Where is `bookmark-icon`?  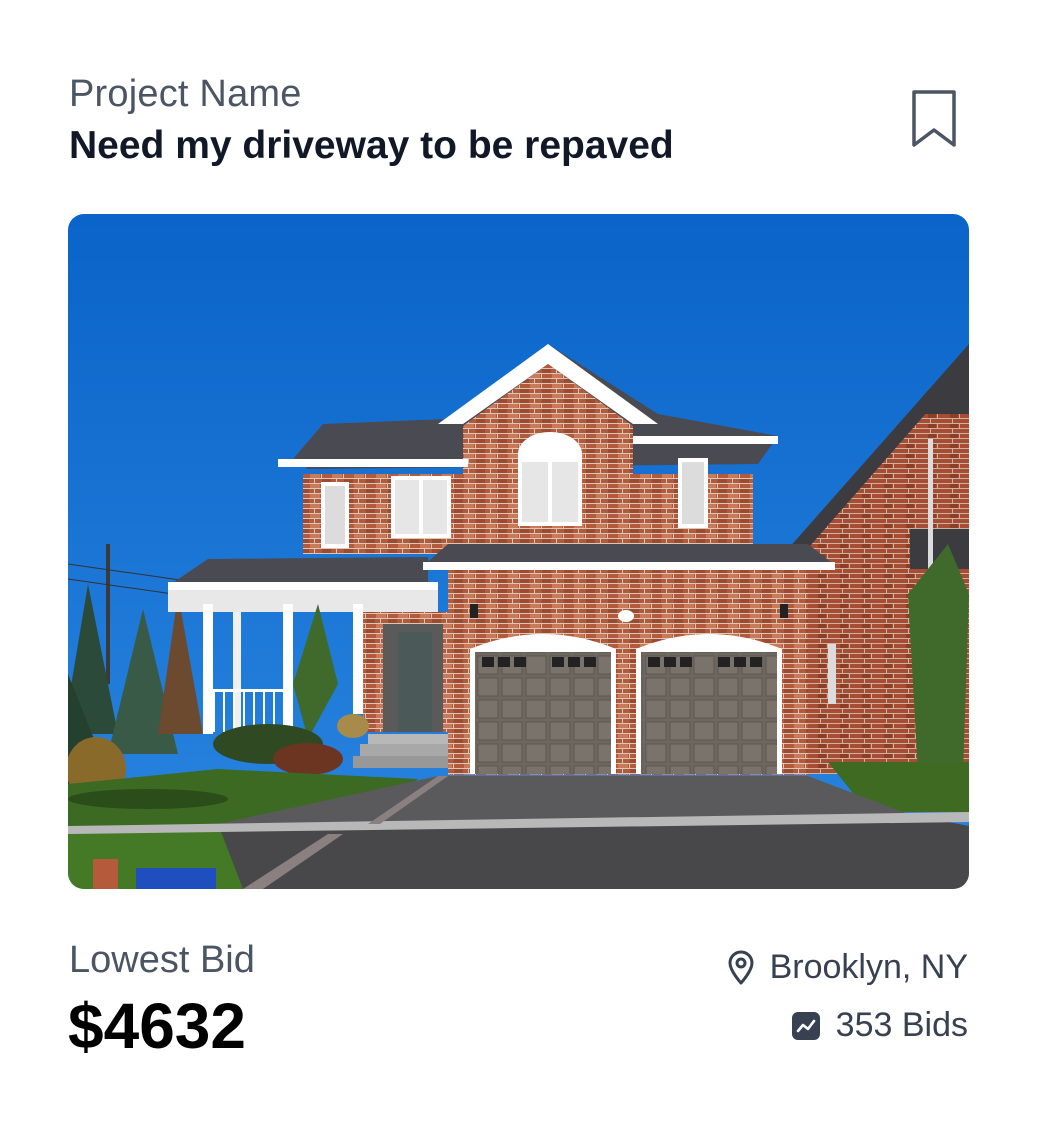 bookmark-icon is located at coordinates (934, 119).